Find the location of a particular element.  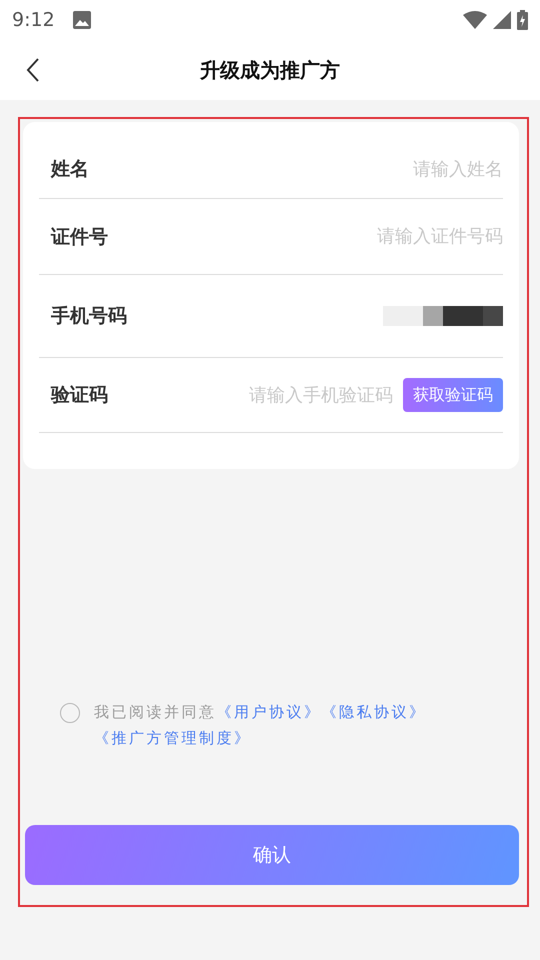

signal-icon is located at coordinates (502, 20).